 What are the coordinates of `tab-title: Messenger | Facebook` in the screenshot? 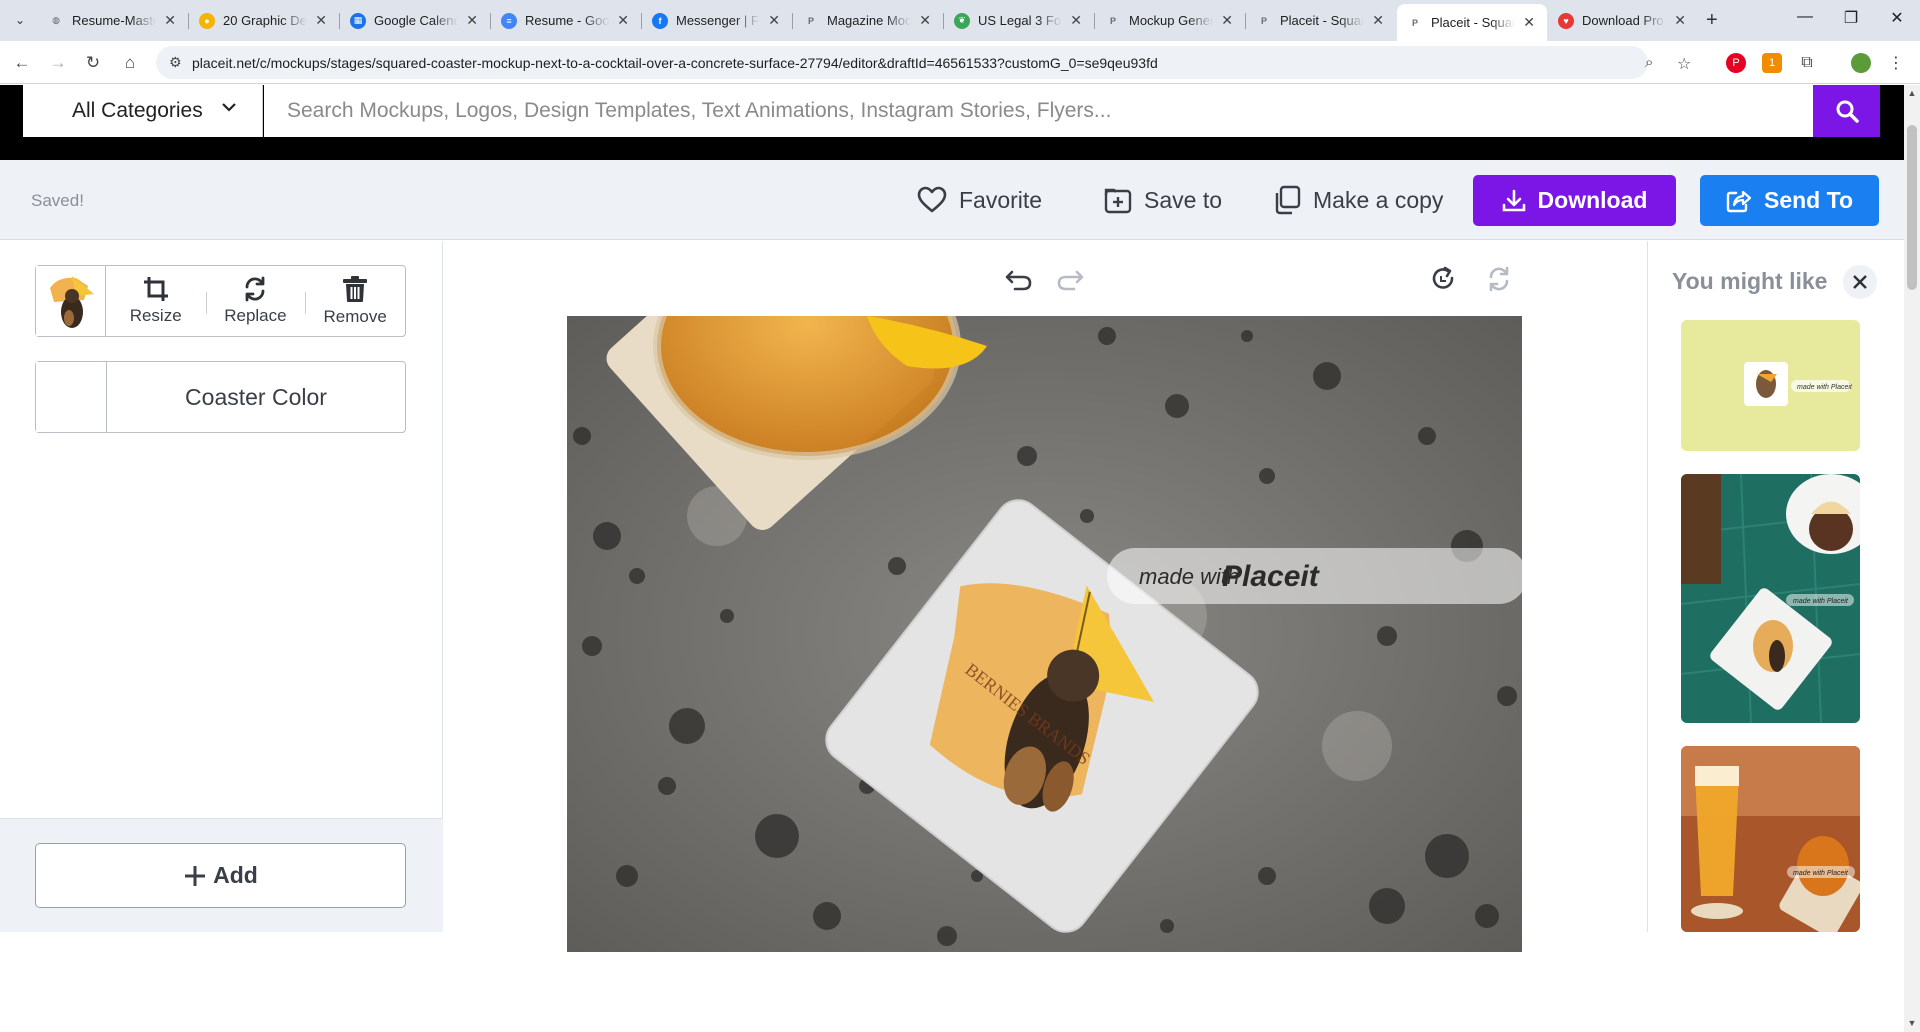 It's located at (718, 20).